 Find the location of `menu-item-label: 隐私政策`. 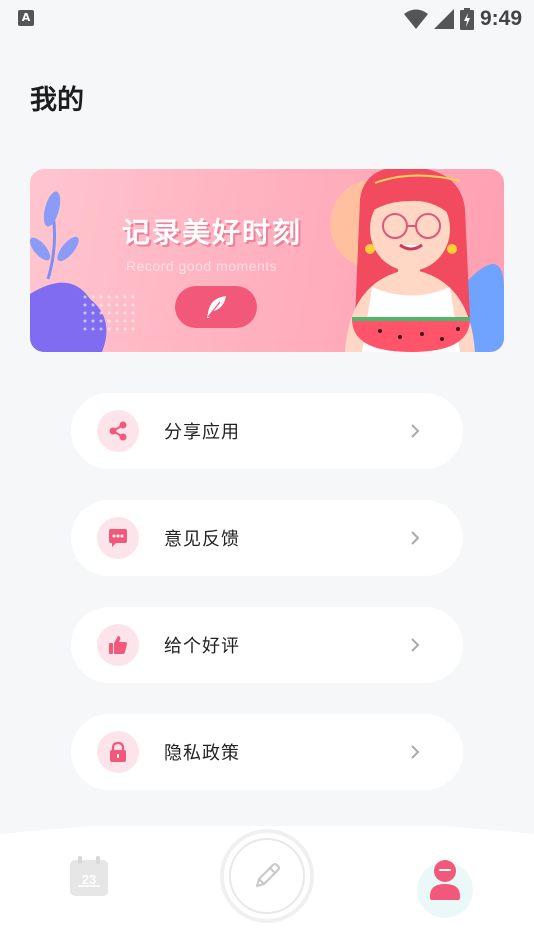

menu-item-label: 隐私政策 is located at coordinates (202, 753).